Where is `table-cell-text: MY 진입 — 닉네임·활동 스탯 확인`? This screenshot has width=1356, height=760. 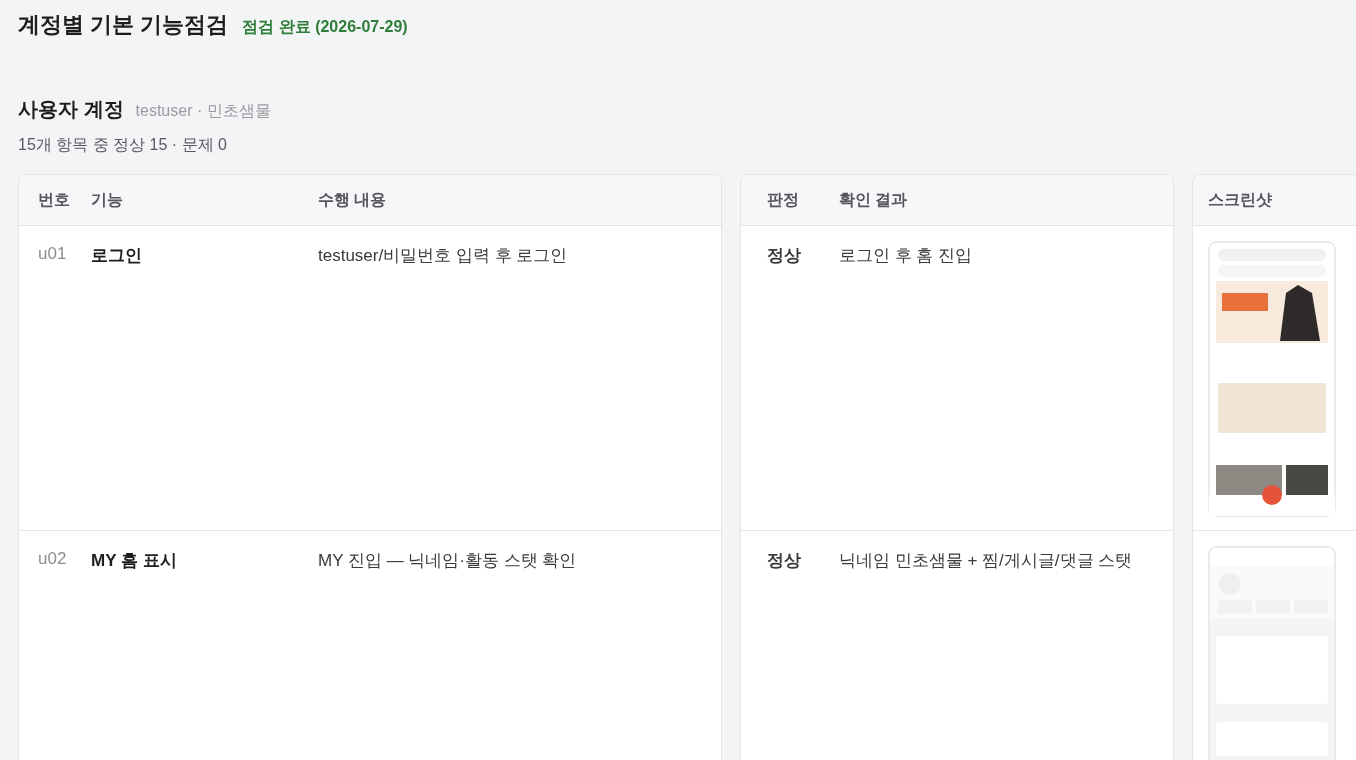
table-cell-text: MY 진입 — 닉네임·활동 스탯 확인 is located at coordinates (448, 561).